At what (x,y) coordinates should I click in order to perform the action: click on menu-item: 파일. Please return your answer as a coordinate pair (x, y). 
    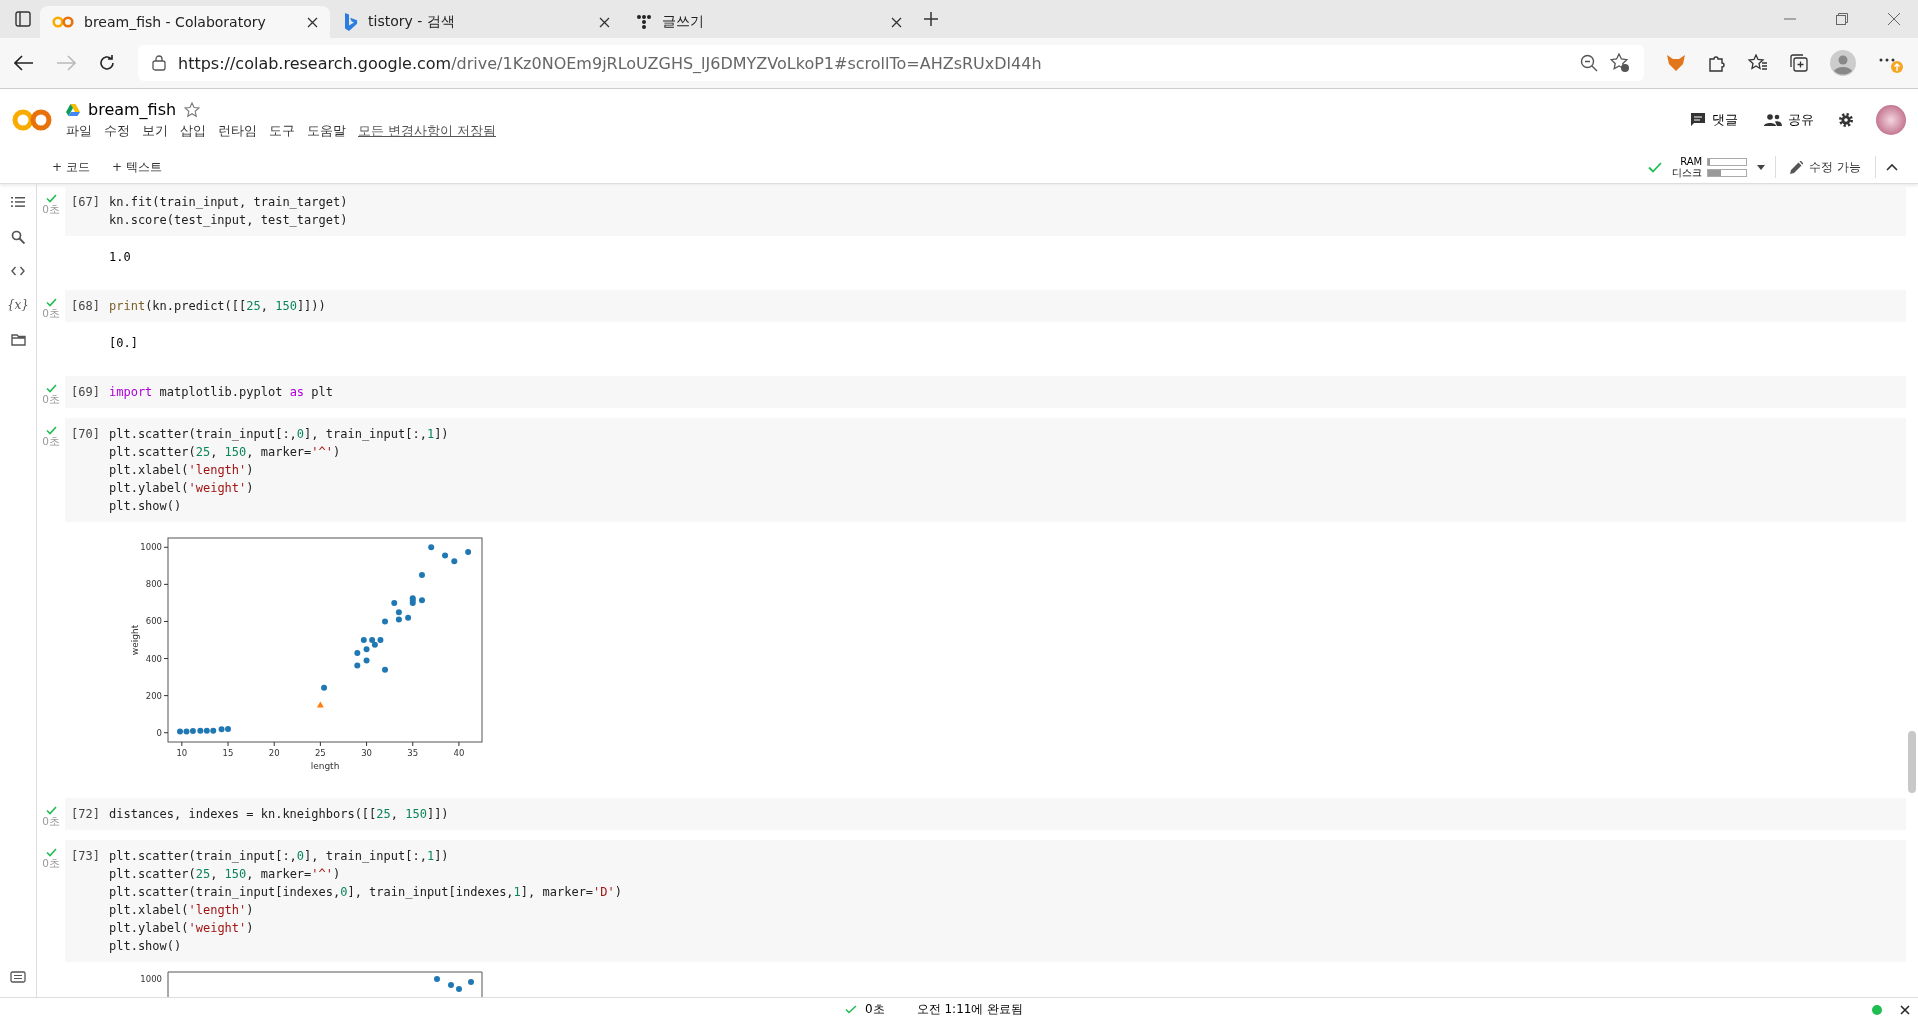
    Looking at the image, I should click on (79, 131).